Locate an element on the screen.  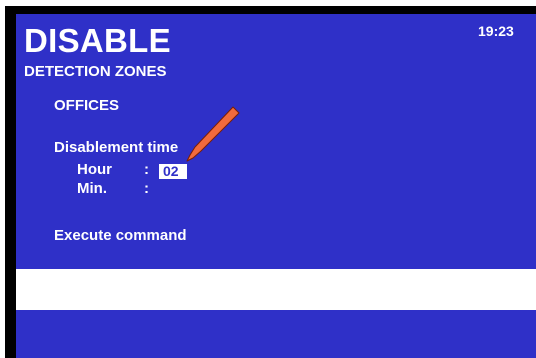
clock: 19:23 is located at coordinates (496, 31).